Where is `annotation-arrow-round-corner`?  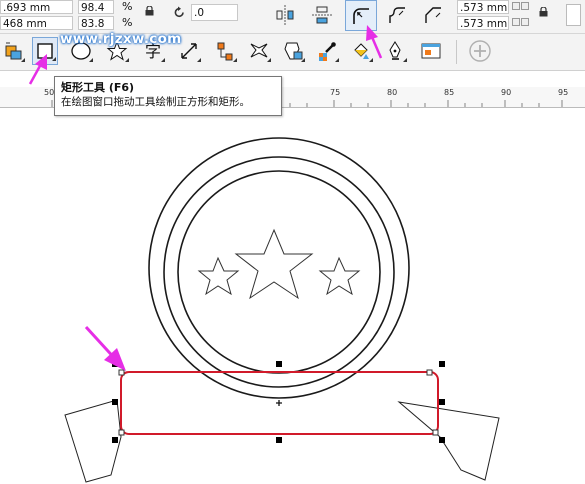 annotation-arrow-round-corner is located at coordinates (374, 42).